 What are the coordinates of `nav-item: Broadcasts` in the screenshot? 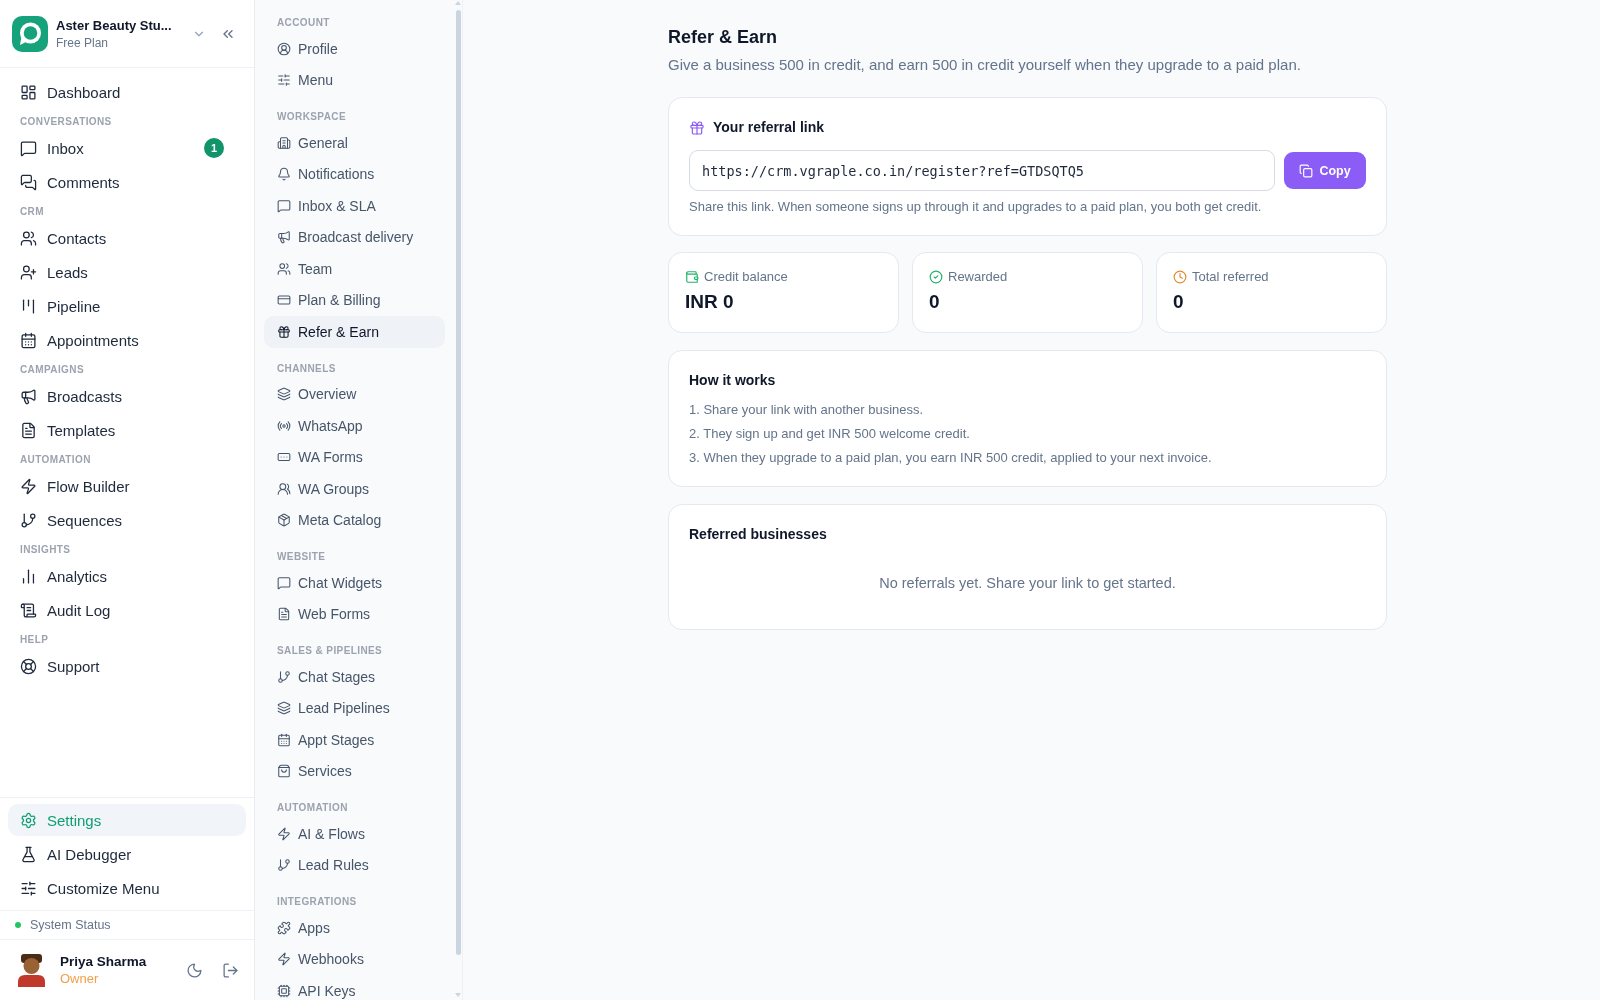 It's located at (127, 396).